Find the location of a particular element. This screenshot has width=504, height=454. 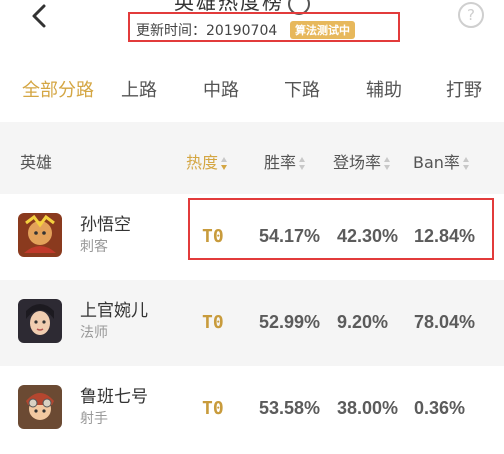

hero-pick-rate: 9.20% is located at coordinates (363, 322).